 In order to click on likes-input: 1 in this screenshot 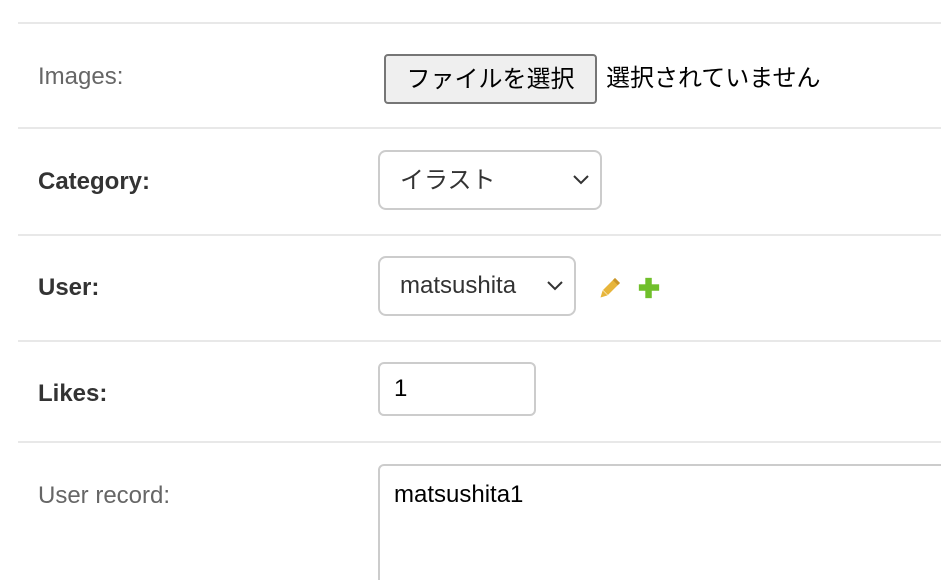, I will do `click(457, 389)`.